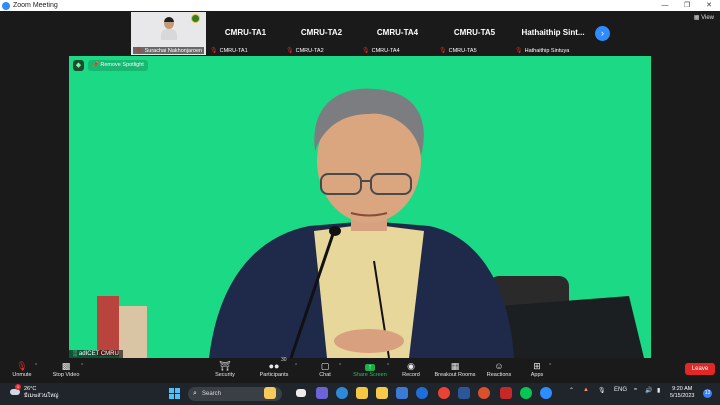  I want to click on tray-overflow-icon: ⌃, so click(571, 390).